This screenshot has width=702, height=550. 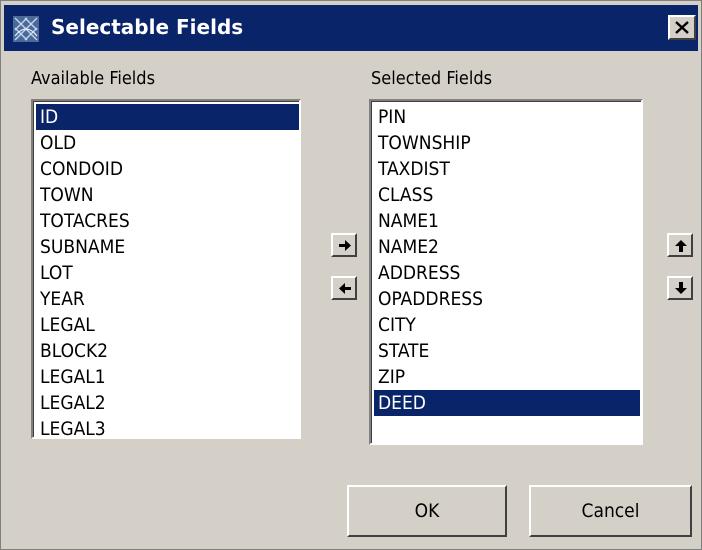 What do you see at coordinates (167, 273) in the screenshot?
I see `list-item: LOT` at bounding box center [167, 273].